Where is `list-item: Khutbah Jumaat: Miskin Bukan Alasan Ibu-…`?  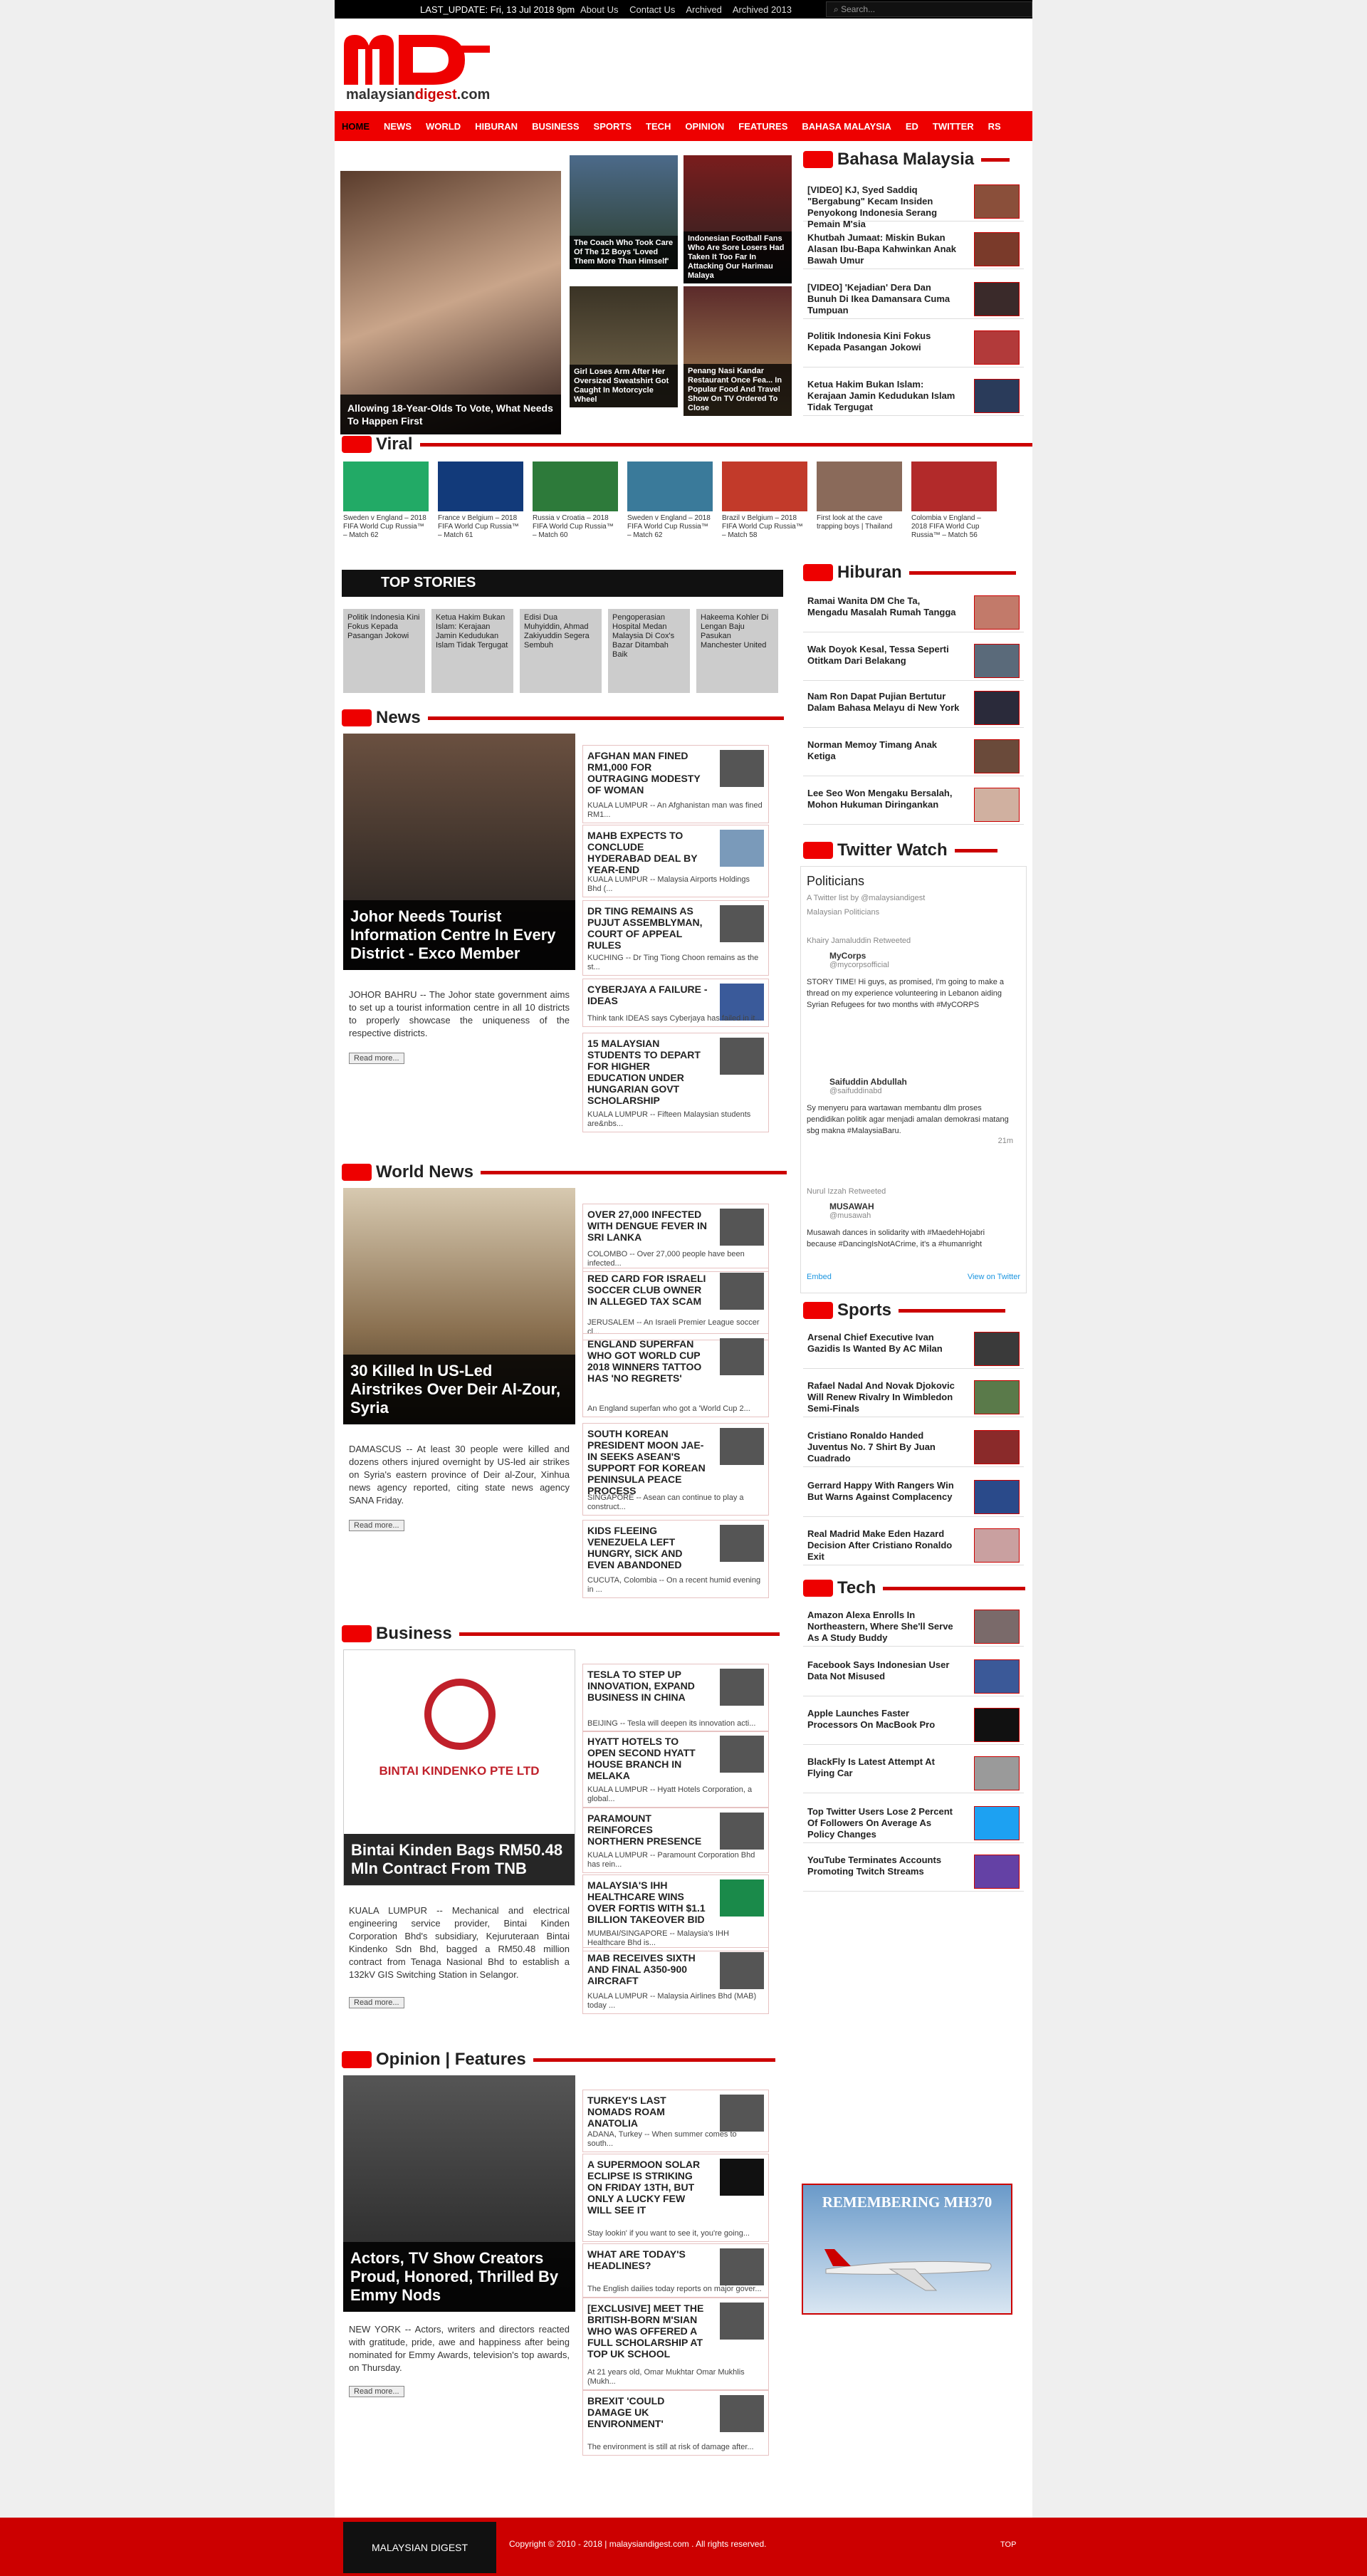
list-item: Khutbah Jumaat: Miskin Bukan Alasan Ibu-… is located at coordinates (913, 249).